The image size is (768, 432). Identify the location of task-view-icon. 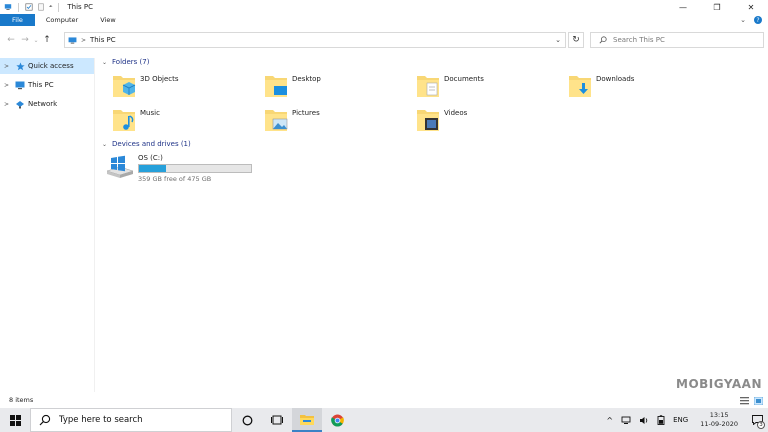
(277, 420).